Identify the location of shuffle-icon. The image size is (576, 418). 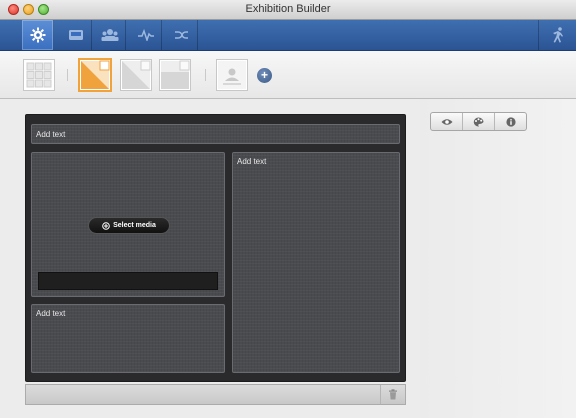
(181, 35).